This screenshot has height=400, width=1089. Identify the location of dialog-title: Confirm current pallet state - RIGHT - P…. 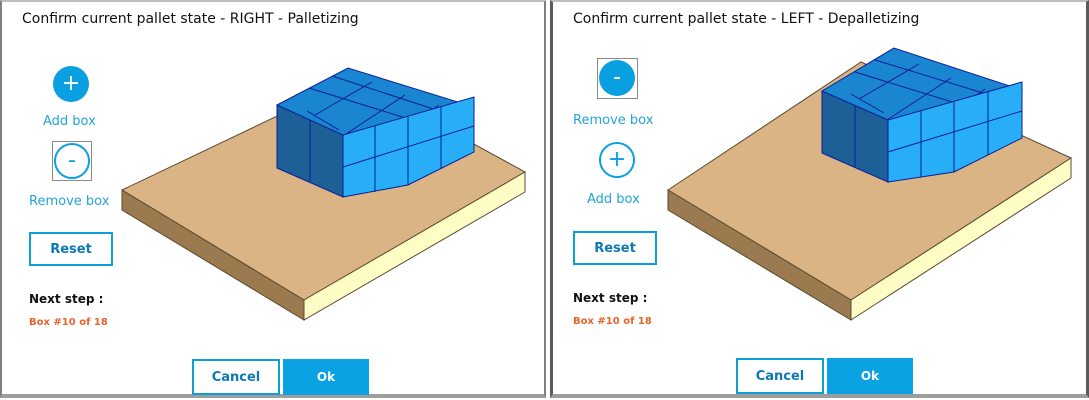
(190, 19).